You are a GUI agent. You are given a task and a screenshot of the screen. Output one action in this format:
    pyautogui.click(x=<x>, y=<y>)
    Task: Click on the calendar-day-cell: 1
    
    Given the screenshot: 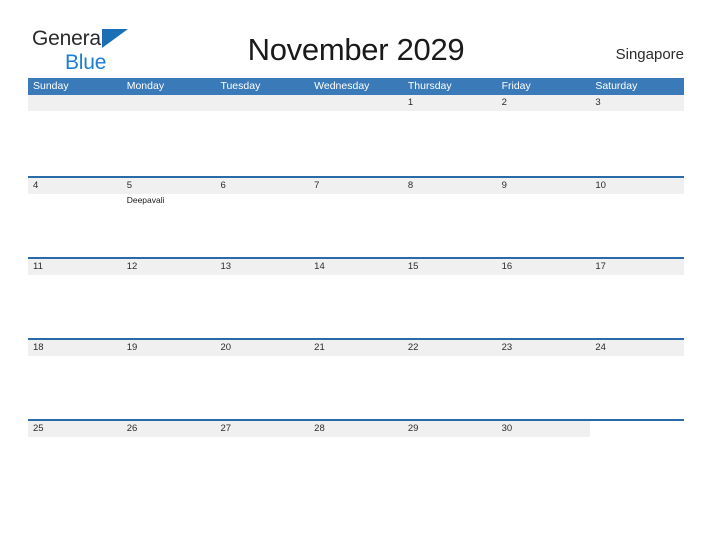 What is the action you would take?
    pyautogui.click(x=449, y=103)
    